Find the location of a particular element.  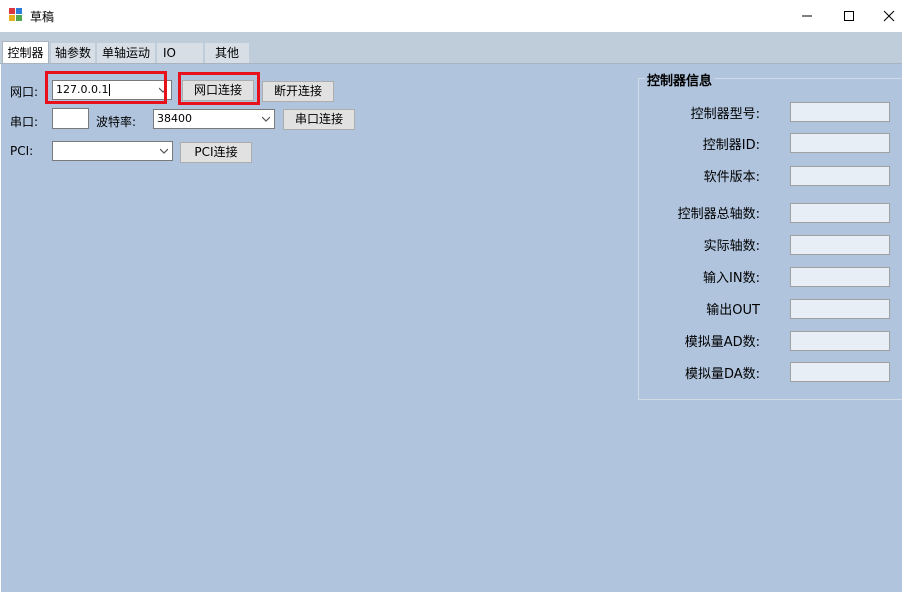

info-label-software-version: 软件版本: is located at coordinates (731, 177).